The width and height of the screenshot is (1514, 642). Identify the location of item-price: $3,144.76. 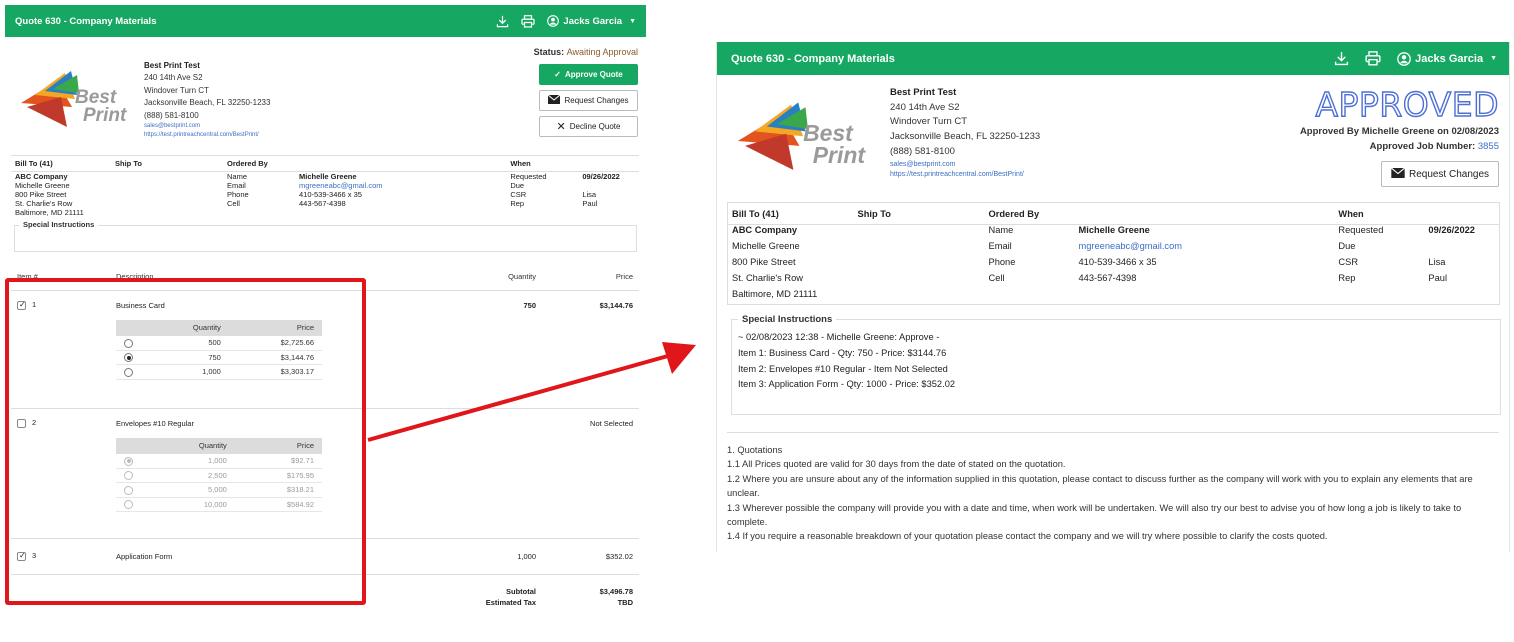
(616, 305).